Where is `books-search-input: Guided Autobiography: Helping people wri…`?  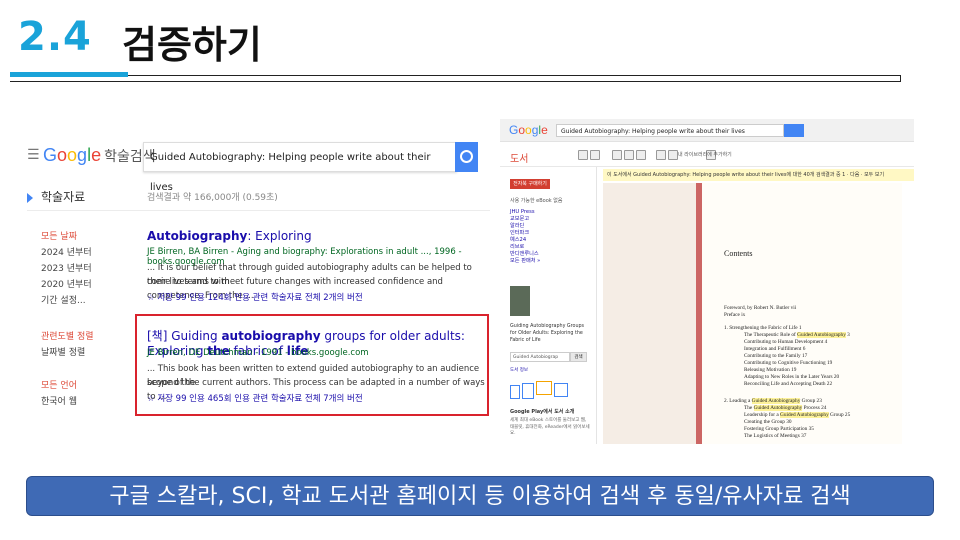 books-search-input: Guided Autobiography: Helping people wri… is located at coordinates (670, 130).